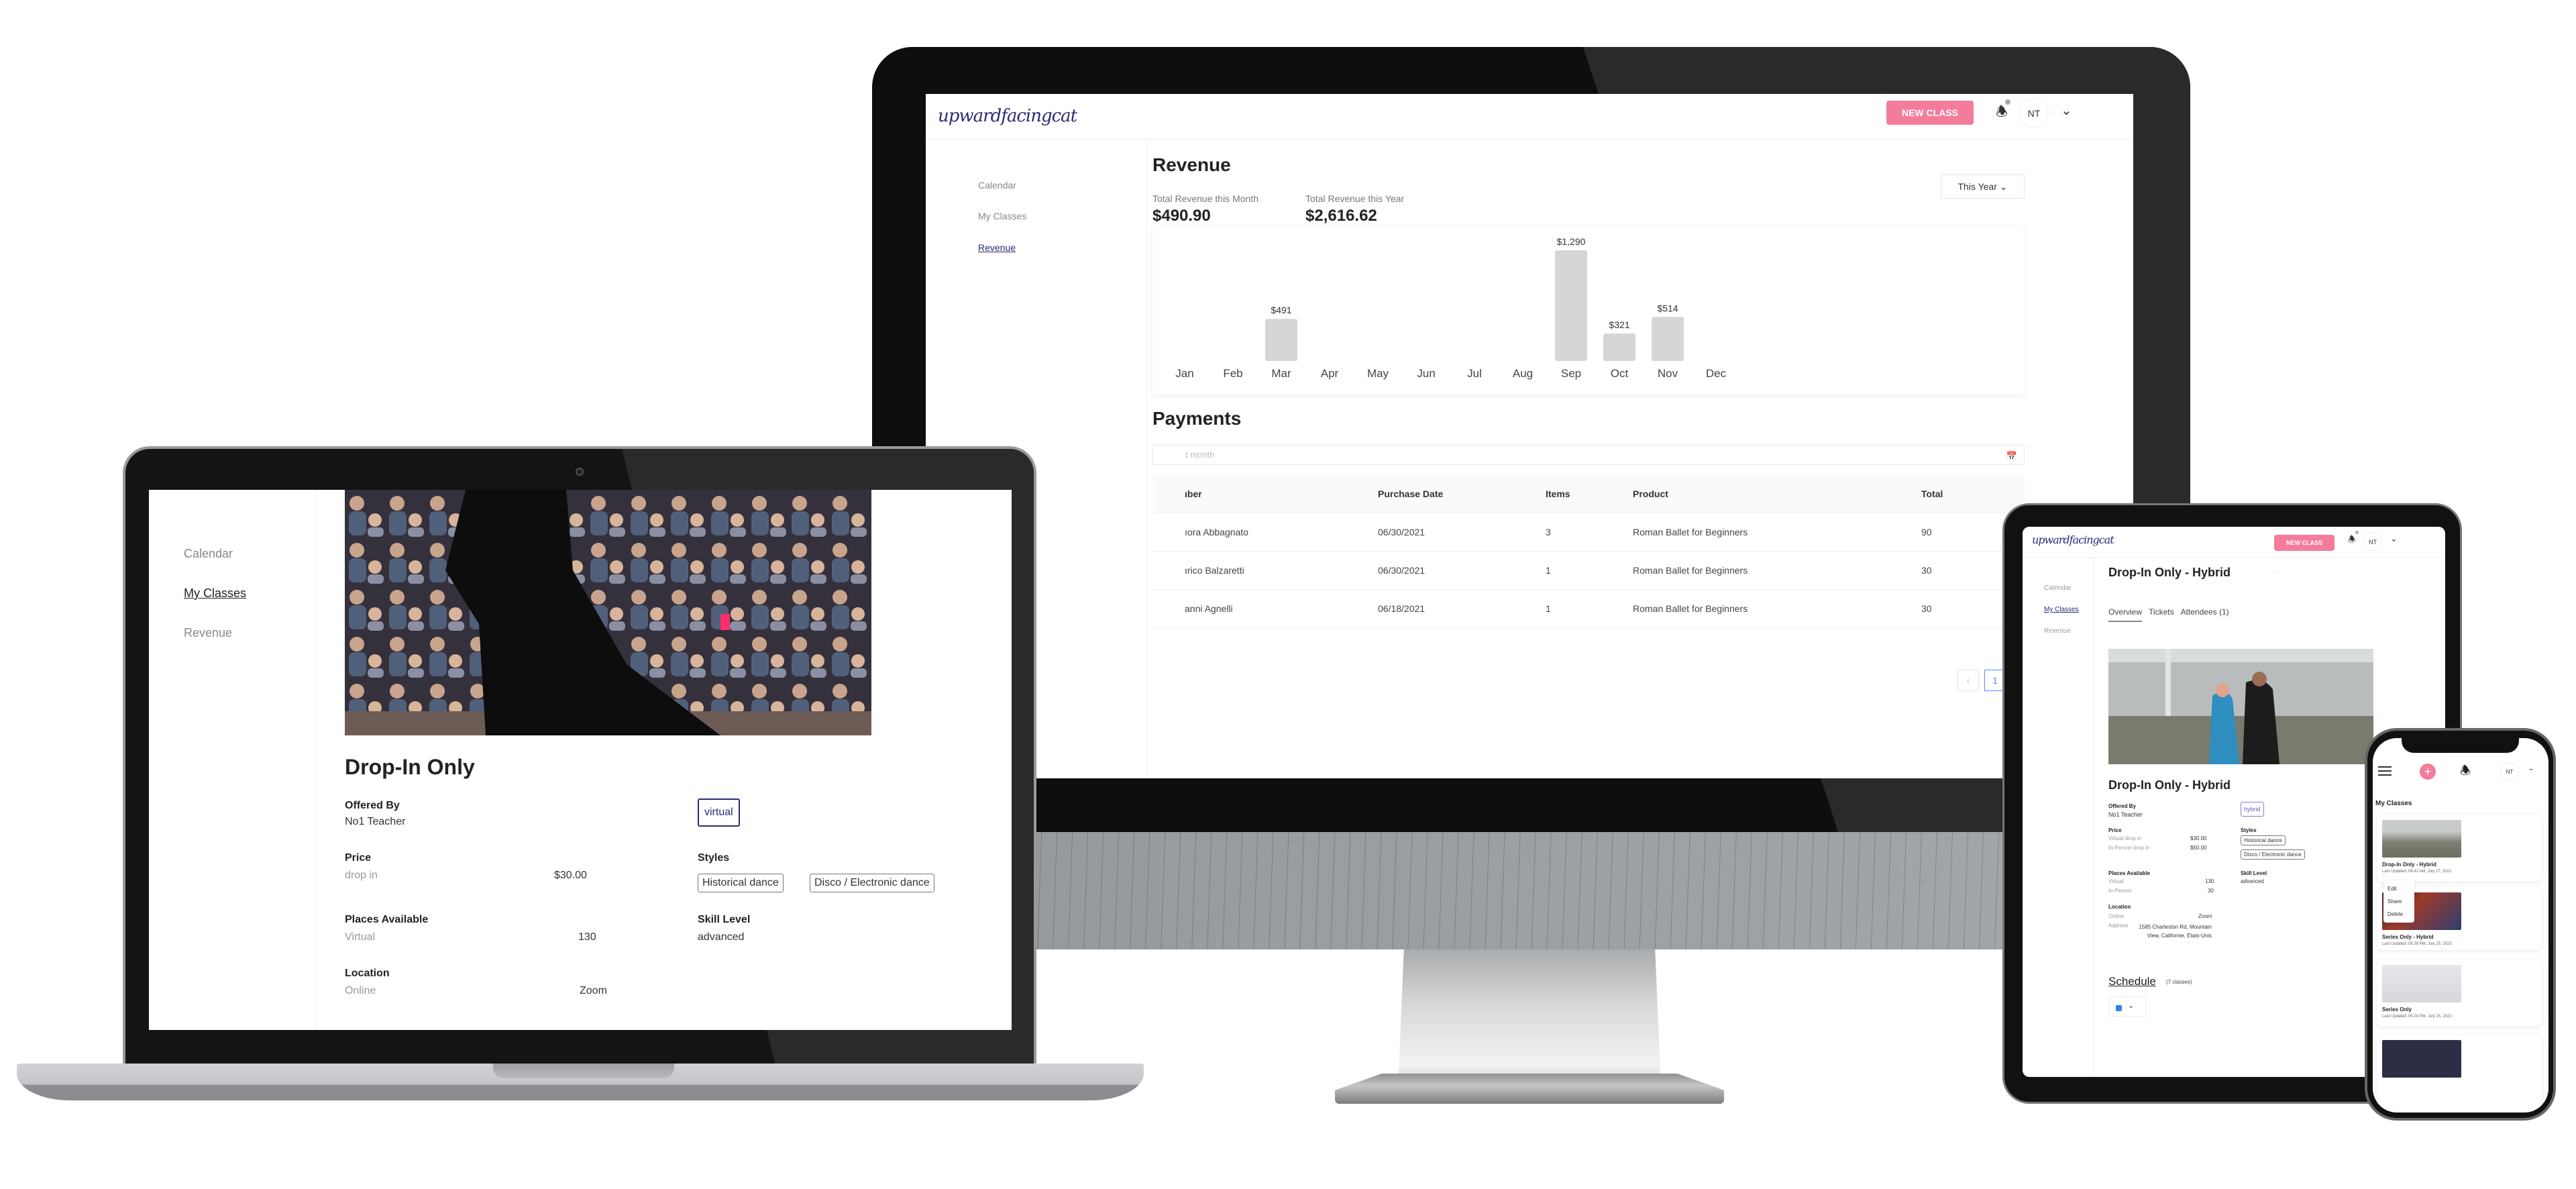 This screenshot has width=2576, height=1189. Describe the element at coordinates (1968, 494) in the screenshot. I see `column-header: Total` at that location.